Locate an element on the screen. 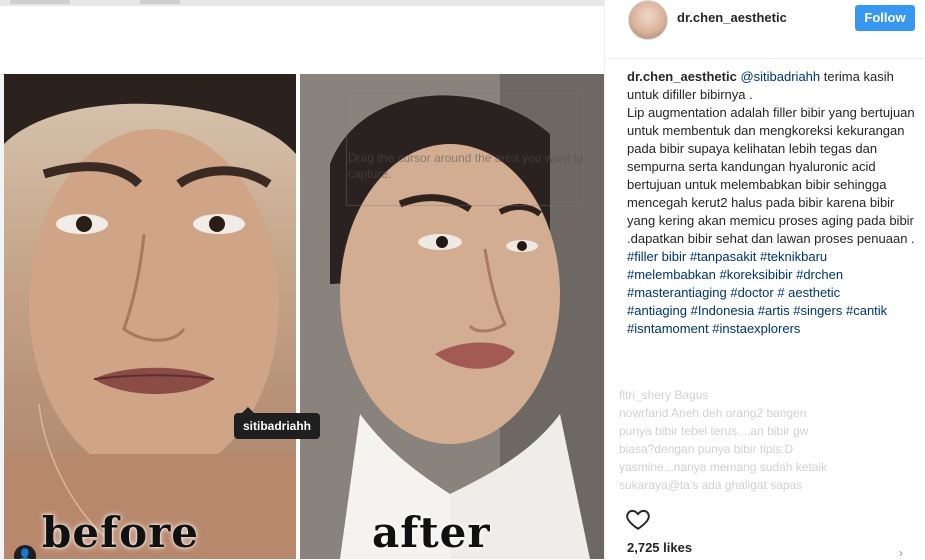 The image size is (925, 560). capture-region-outline is located at coordinates (465, 149).